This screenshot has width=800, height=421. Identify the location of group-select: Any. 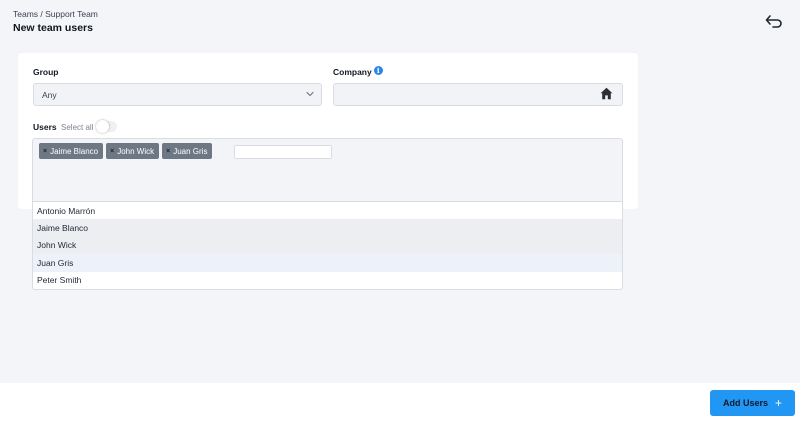
(177, 94).